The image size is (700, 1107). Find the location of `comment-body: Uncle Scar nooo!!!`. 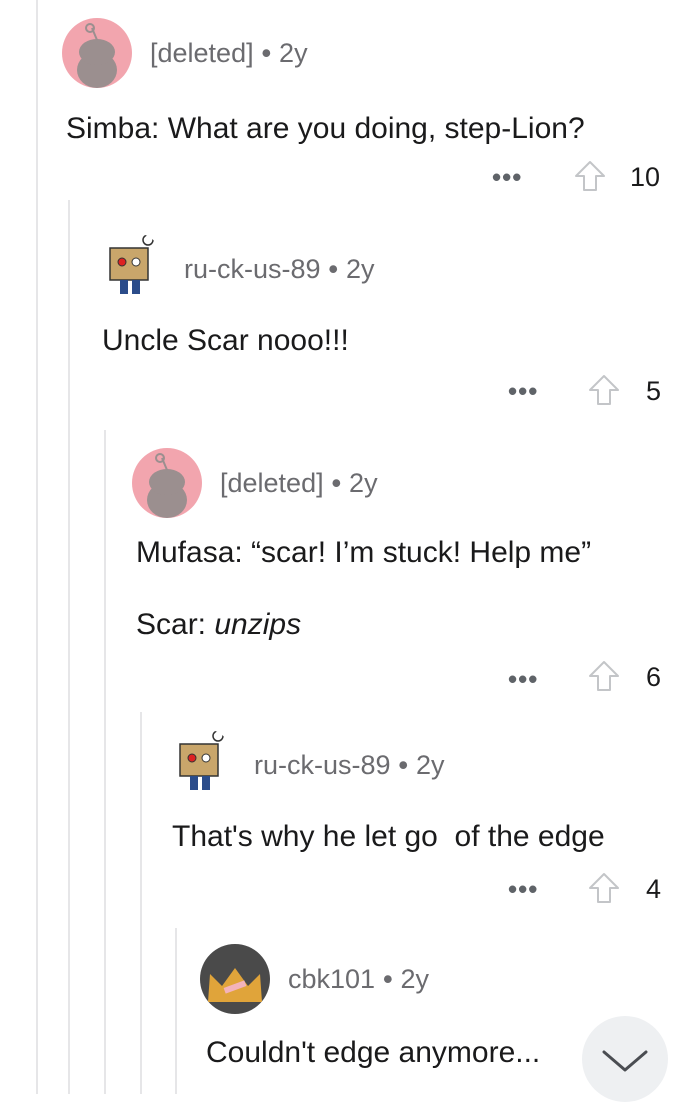

comment-body: Uncle Scar nooo!!! is located at coordinates (225, 340).